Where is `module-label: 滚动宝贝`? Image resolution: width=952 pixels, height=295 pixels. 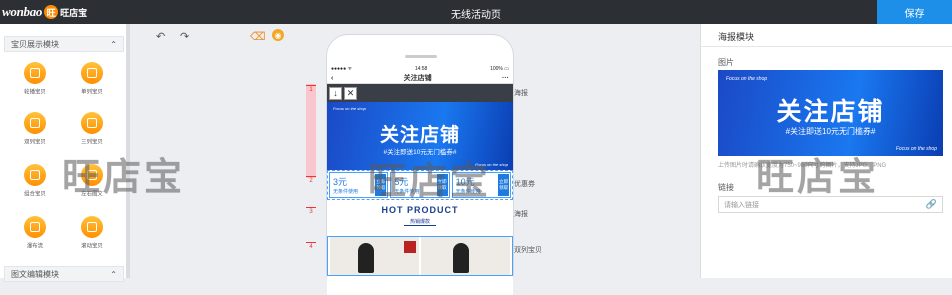 module-label: 滚动宝贝 is located at coordinates (92, 247).